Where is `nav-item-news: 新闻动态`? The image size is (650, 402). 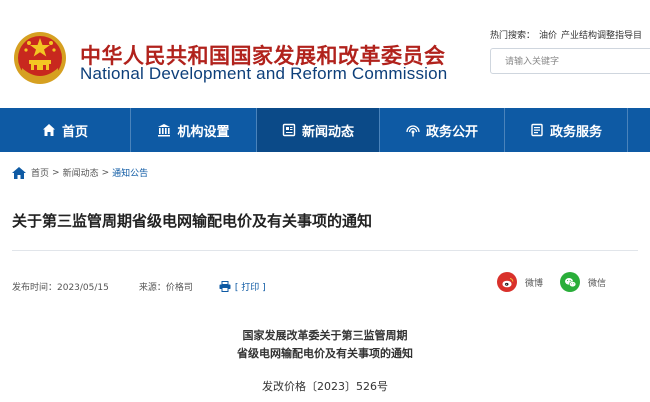 nav-item-news: 新闻动态 is located at coordinates (318, 130).